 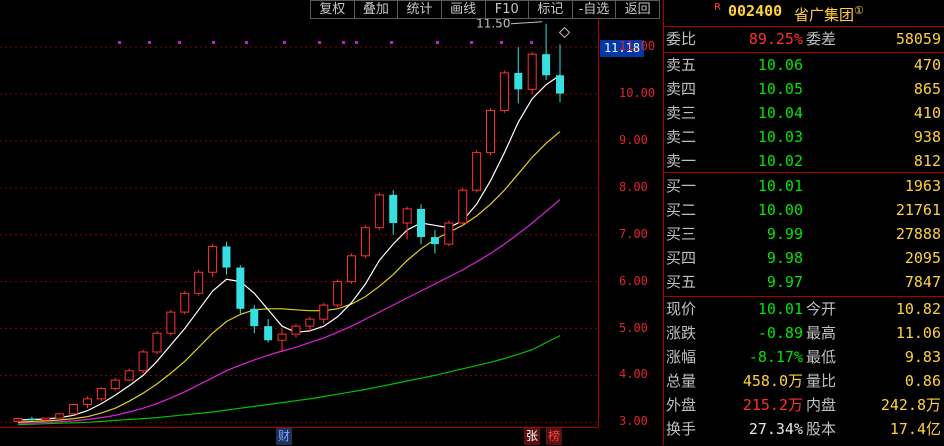 What do you see at coordinates (922, 258) in the screenshot?
I see `buy-volume: 2095` at bounding box center [922, 258].